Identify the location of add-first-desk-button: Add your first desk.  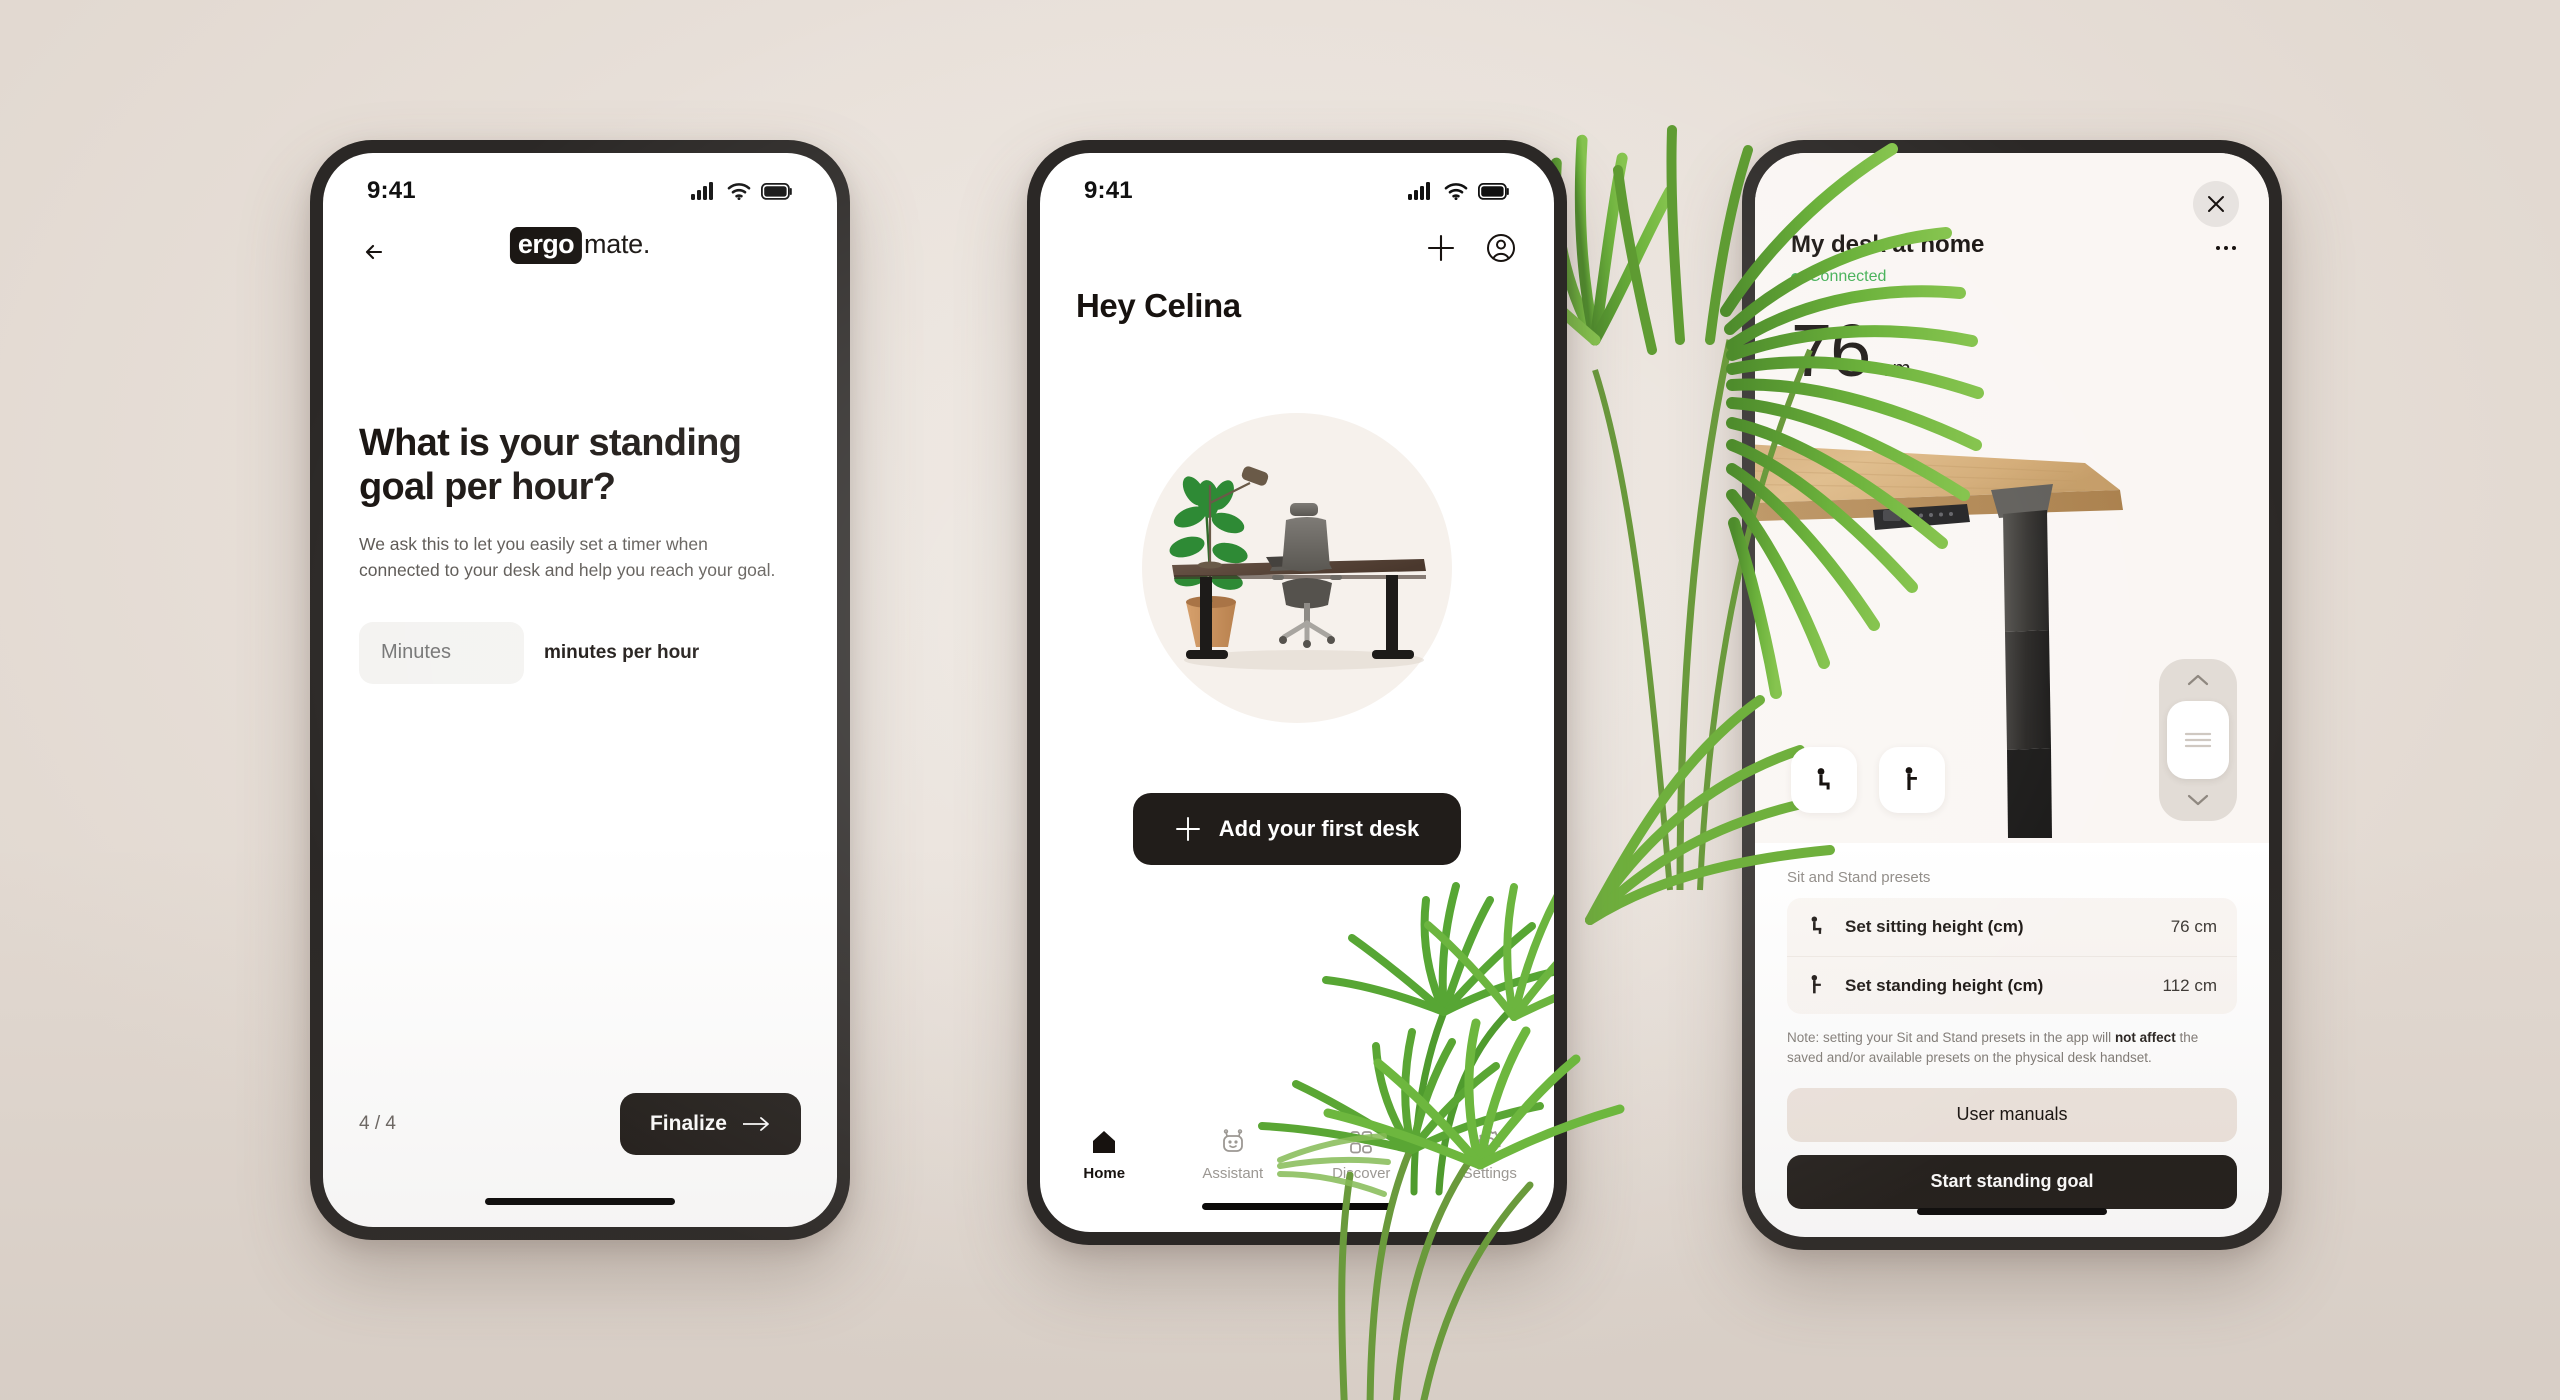
(1297, 829).